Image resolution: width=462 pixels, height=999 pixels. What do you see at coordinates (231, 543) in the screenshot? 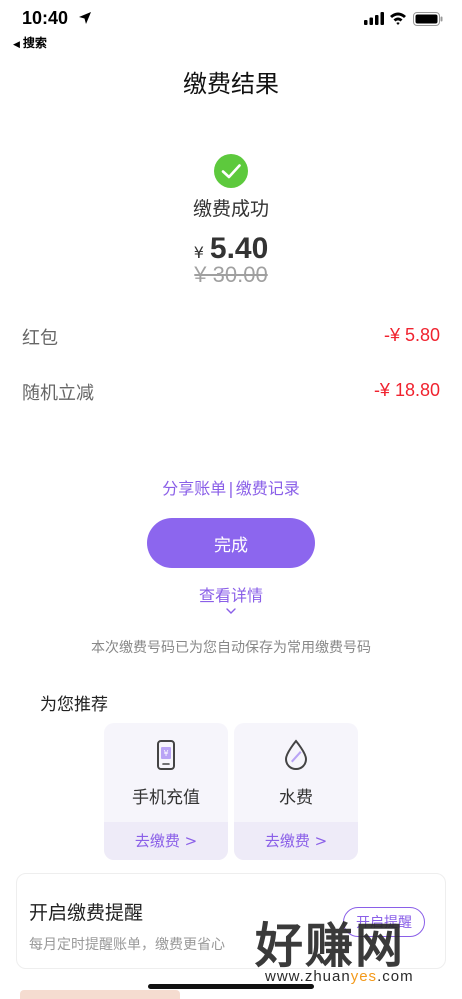
I see `done-button: 完成` at bounding box center [231, 543].